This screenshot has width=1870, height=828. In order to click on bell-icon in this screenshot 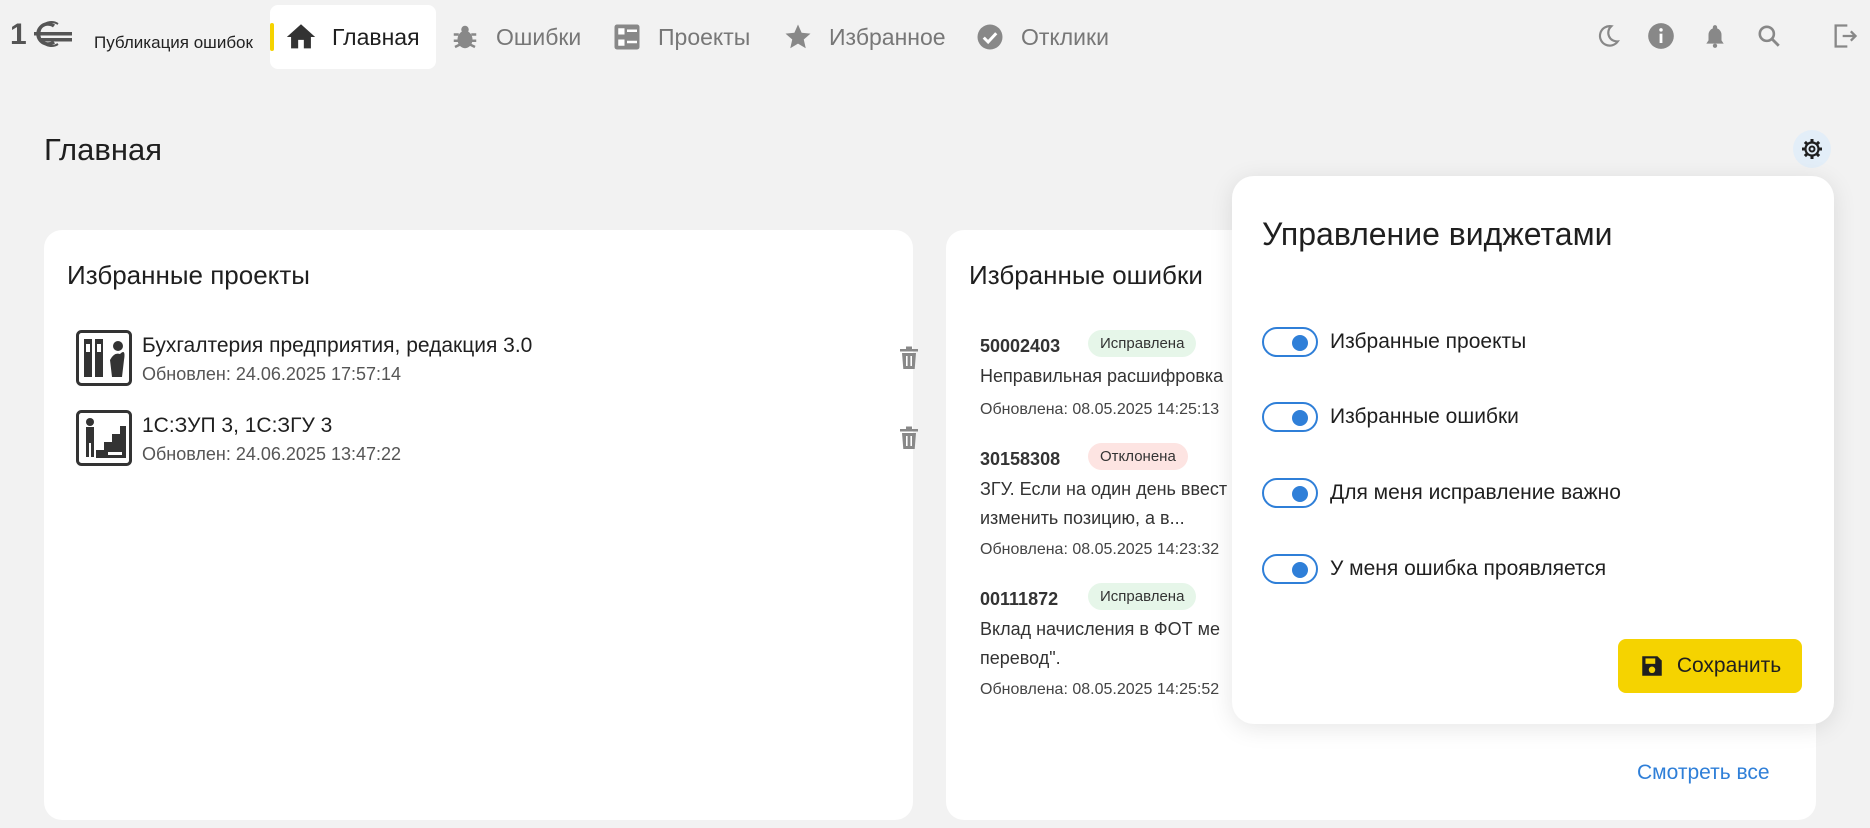, I will do `click(1715, 36)`.